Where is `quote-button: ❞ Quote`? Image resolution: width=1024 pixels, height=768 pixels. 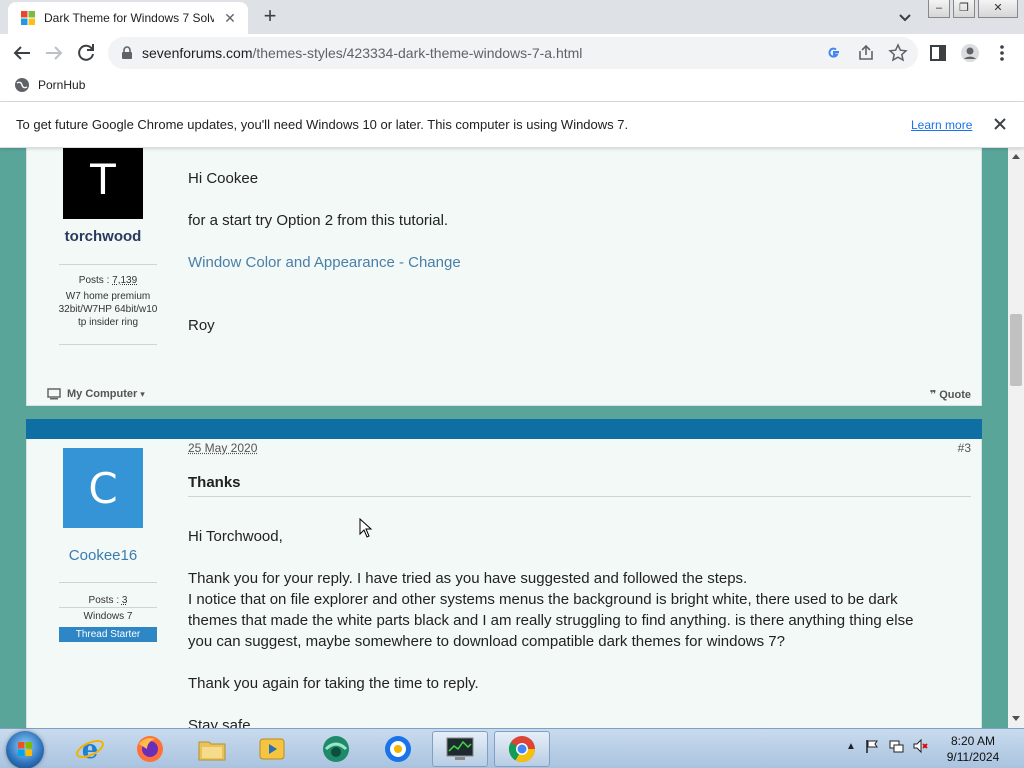
quote-button: ❞ Quote is located at coordinates (950, 394).